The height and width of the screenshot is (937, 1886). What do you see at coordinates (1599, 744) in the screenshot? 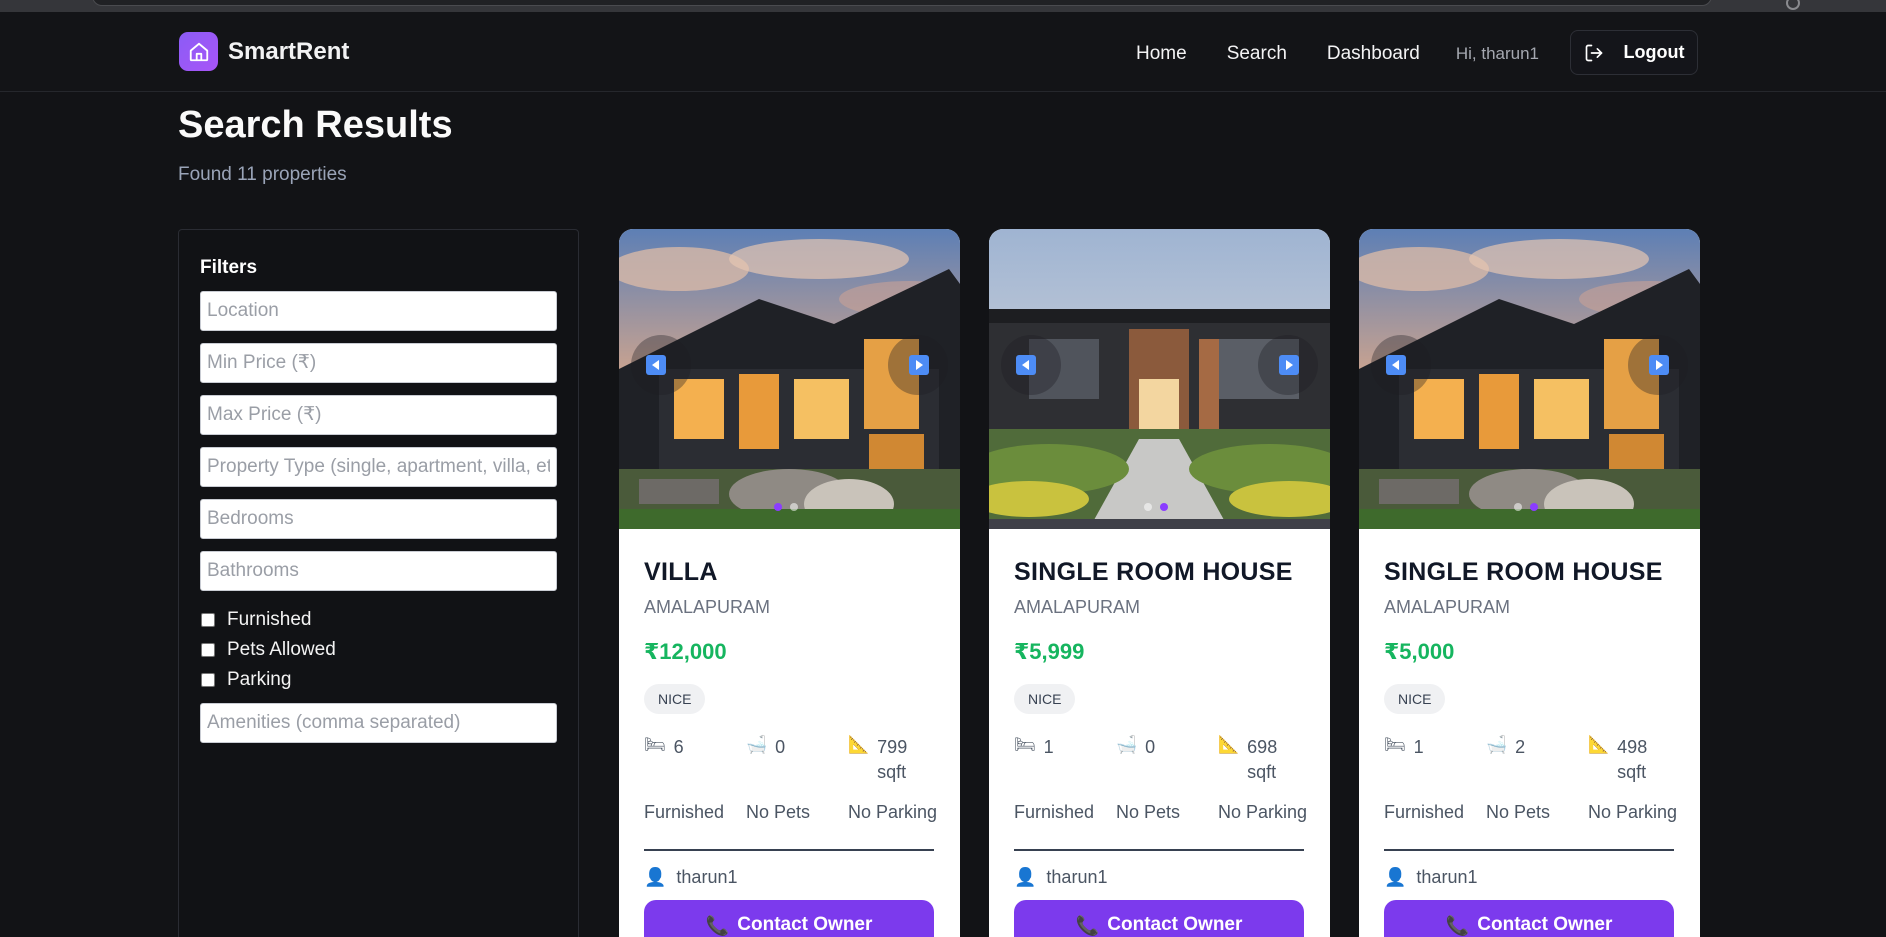
I see `ruler-icon: 📐` at bounding box center [1599, 744].